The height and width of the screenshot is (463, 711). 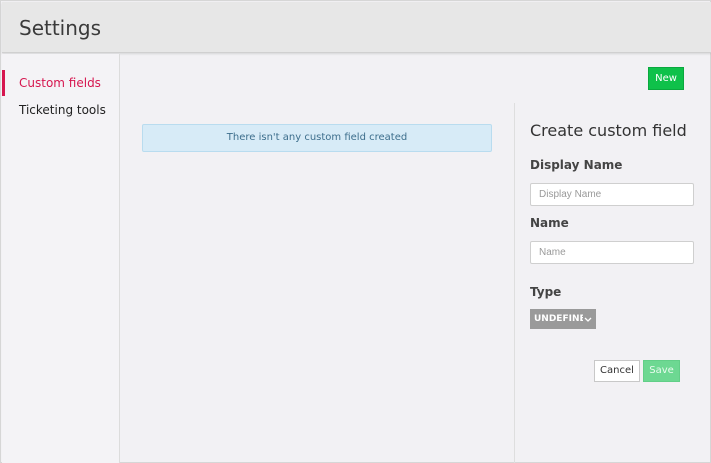 What do you see at coordinates (514, 283) in the screenshot?
I see `panel-divider` at bounding box center [514, 283].